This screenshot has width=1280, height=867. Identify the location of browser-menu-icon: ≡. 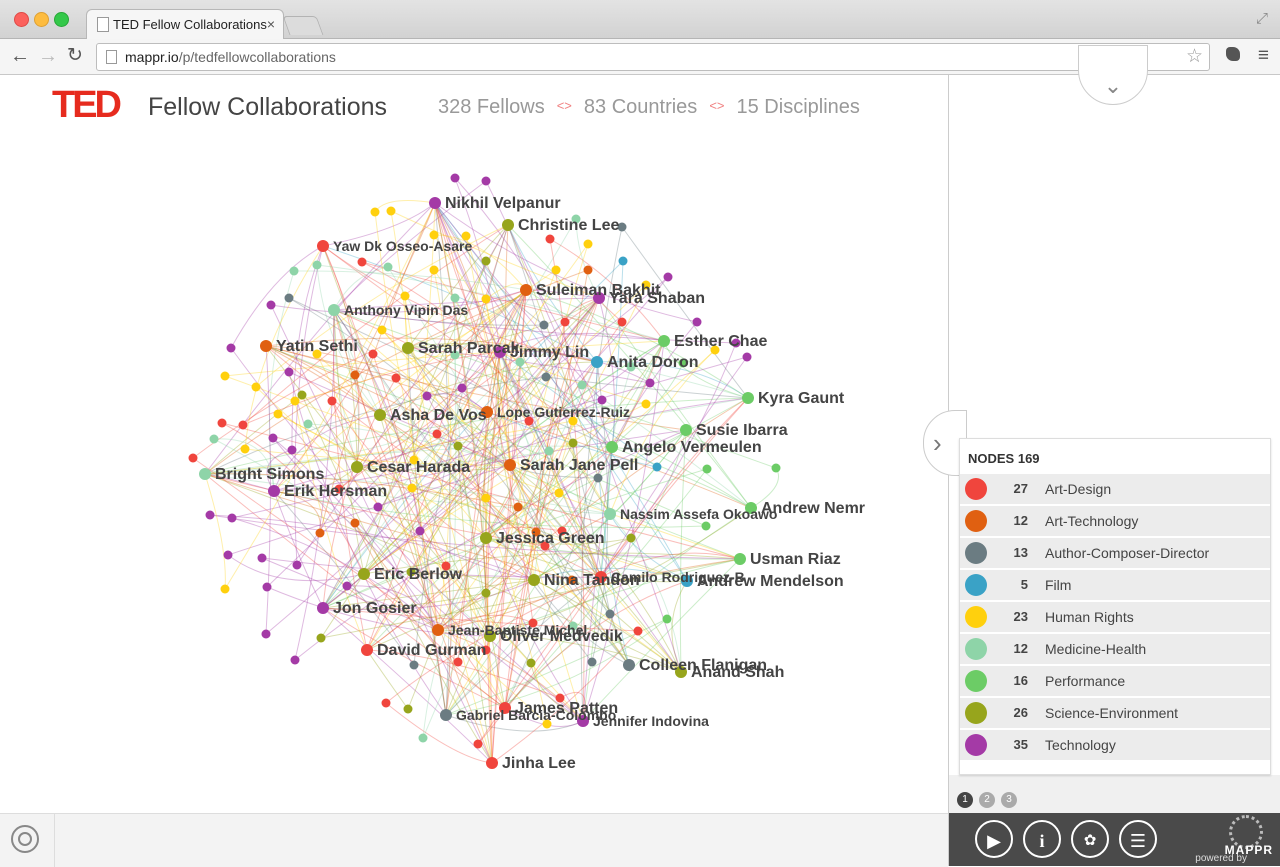
(1263, 56).